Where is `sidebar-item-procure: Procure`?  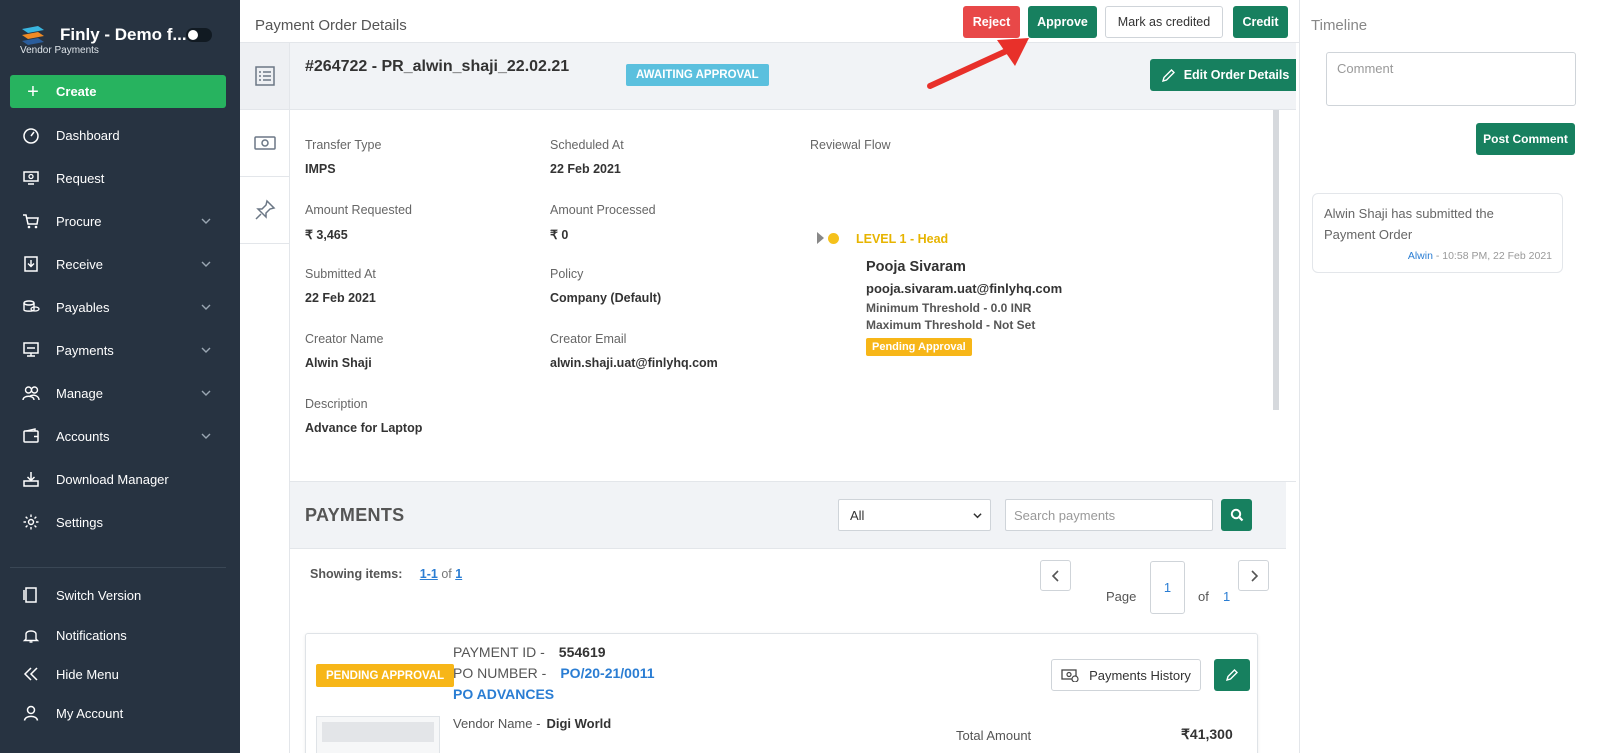
sidebar-item-procure: Procure is located at coordinates (120, 221).